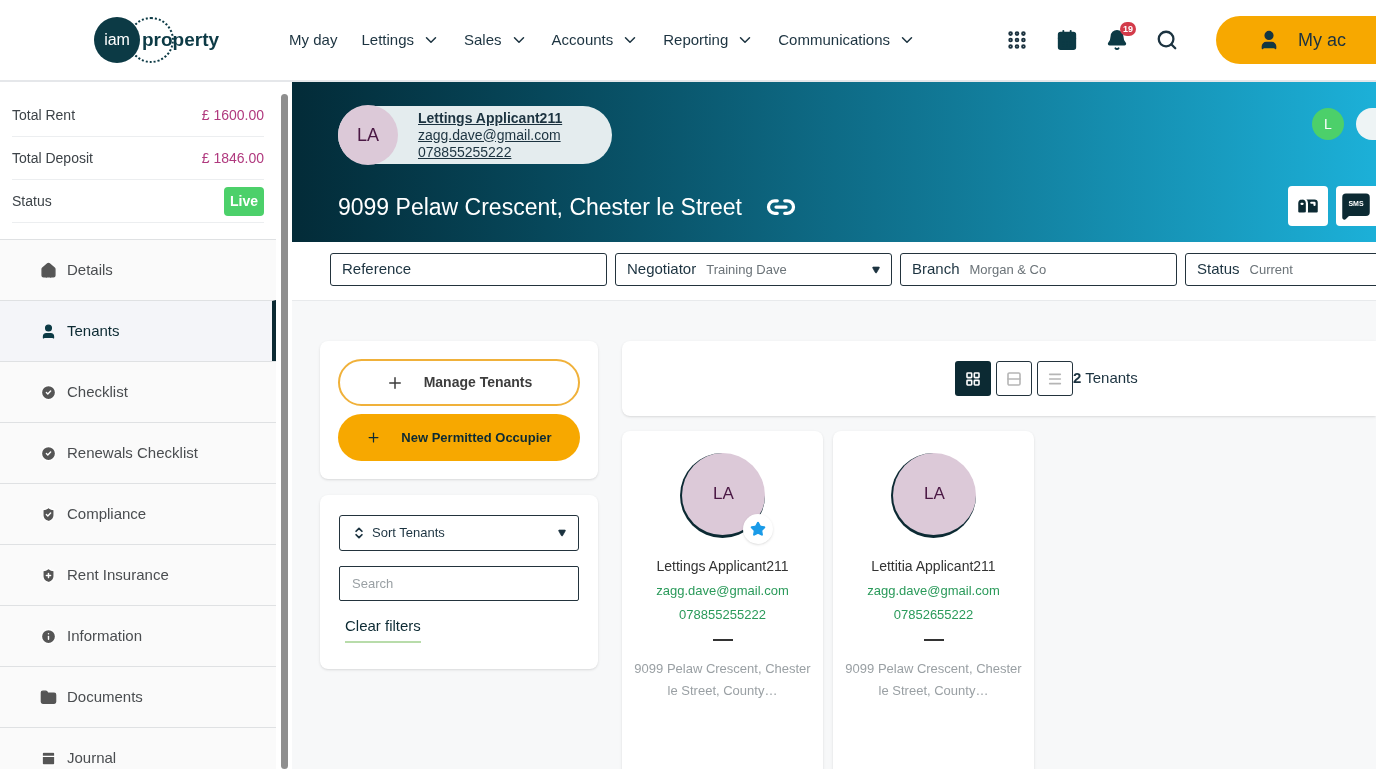 This screenshot has width=1376, height=769. Describe the element at coordinates (32, 201) in the screenshot. I see `summary-label: Status` at that location.